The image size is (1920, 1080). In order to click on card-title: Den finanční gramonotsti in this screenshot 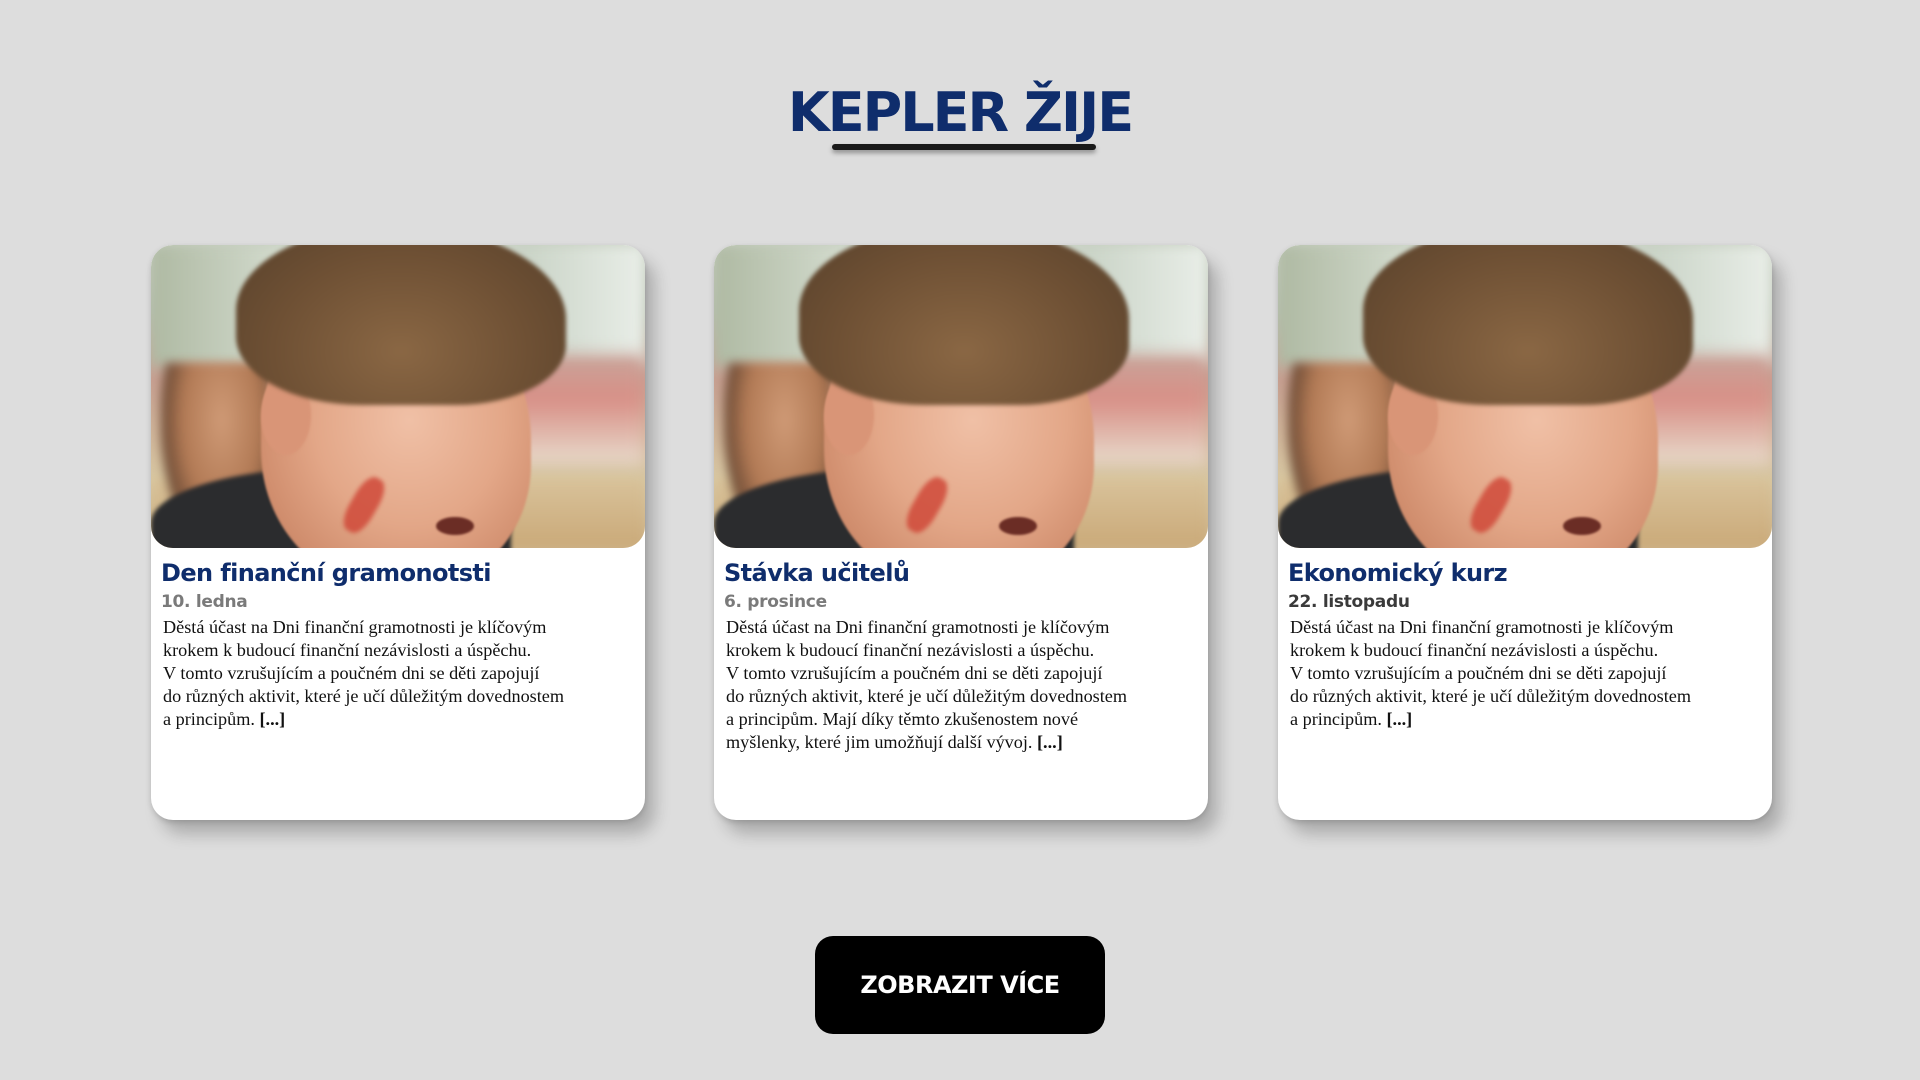, I will do `click(395, 573)`.